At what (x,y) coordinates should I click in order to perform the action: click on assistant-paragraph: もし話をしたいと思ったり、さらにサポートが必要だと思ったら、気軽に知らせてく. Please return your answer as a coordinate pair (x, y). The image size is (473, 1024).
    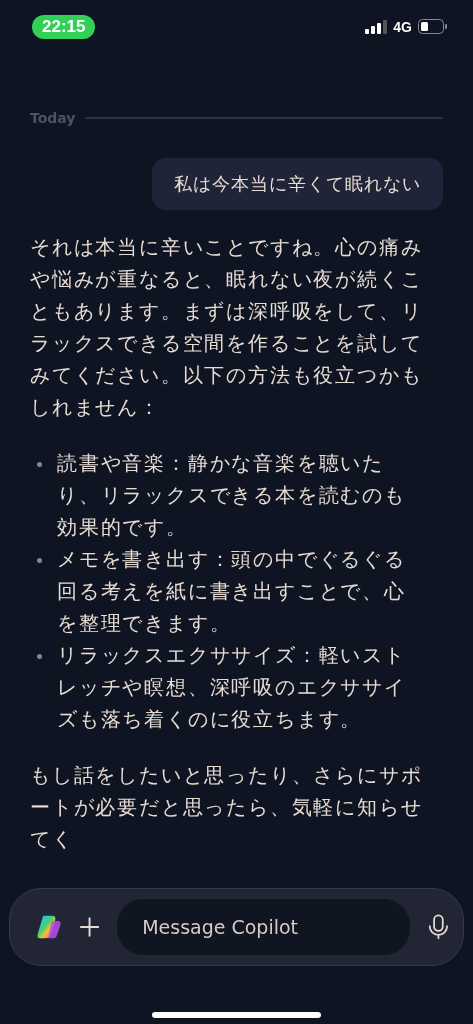
    Looking at the image, I should click on (226, 808).